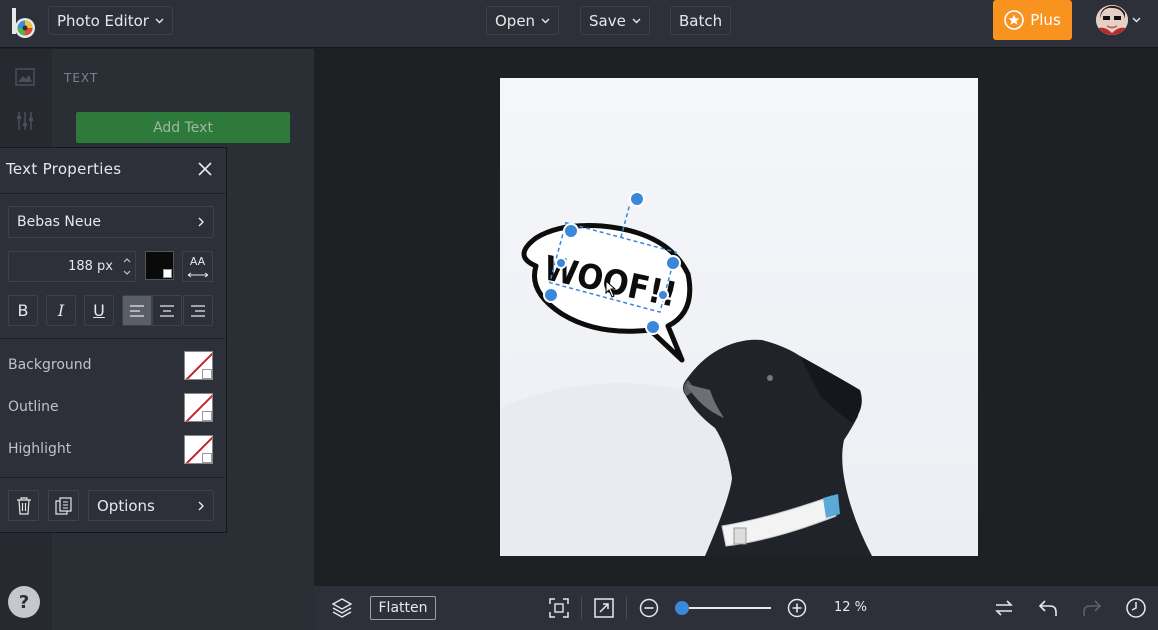  I want to click on underline-button: U, so click(99, 310).